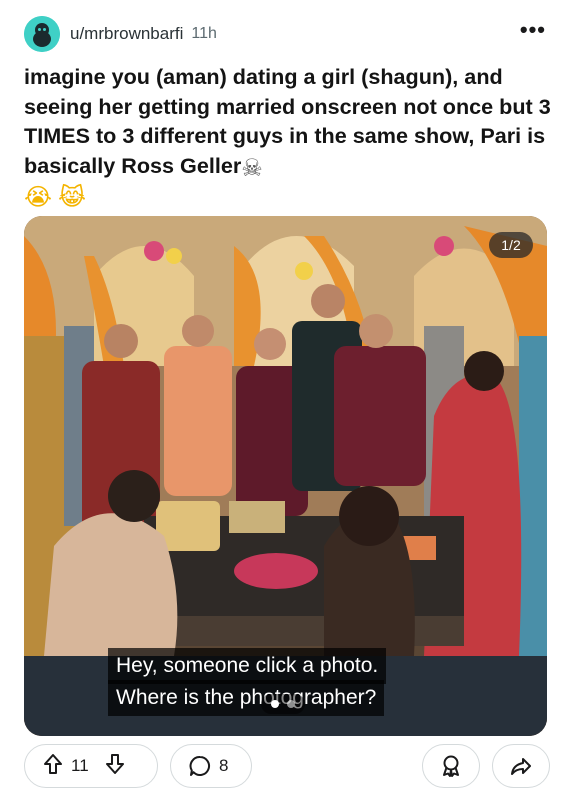 Image resolution: width=570 pixels, height=800 pixels. I want to click on comment-count: 8, so click(224, 765).